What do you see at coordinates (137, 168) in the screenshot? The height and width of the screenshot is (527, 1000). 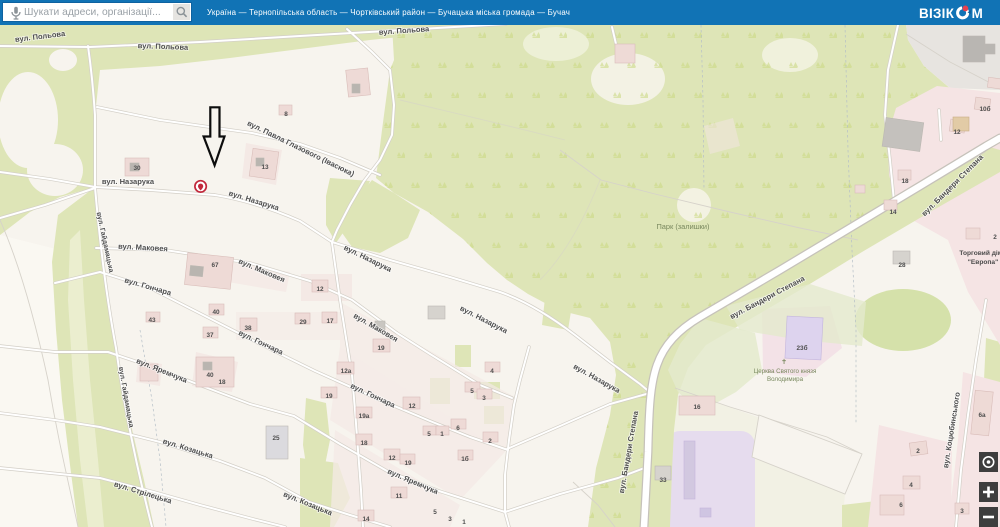 I see `svg-text: 30` at bounding box center [137, 168].